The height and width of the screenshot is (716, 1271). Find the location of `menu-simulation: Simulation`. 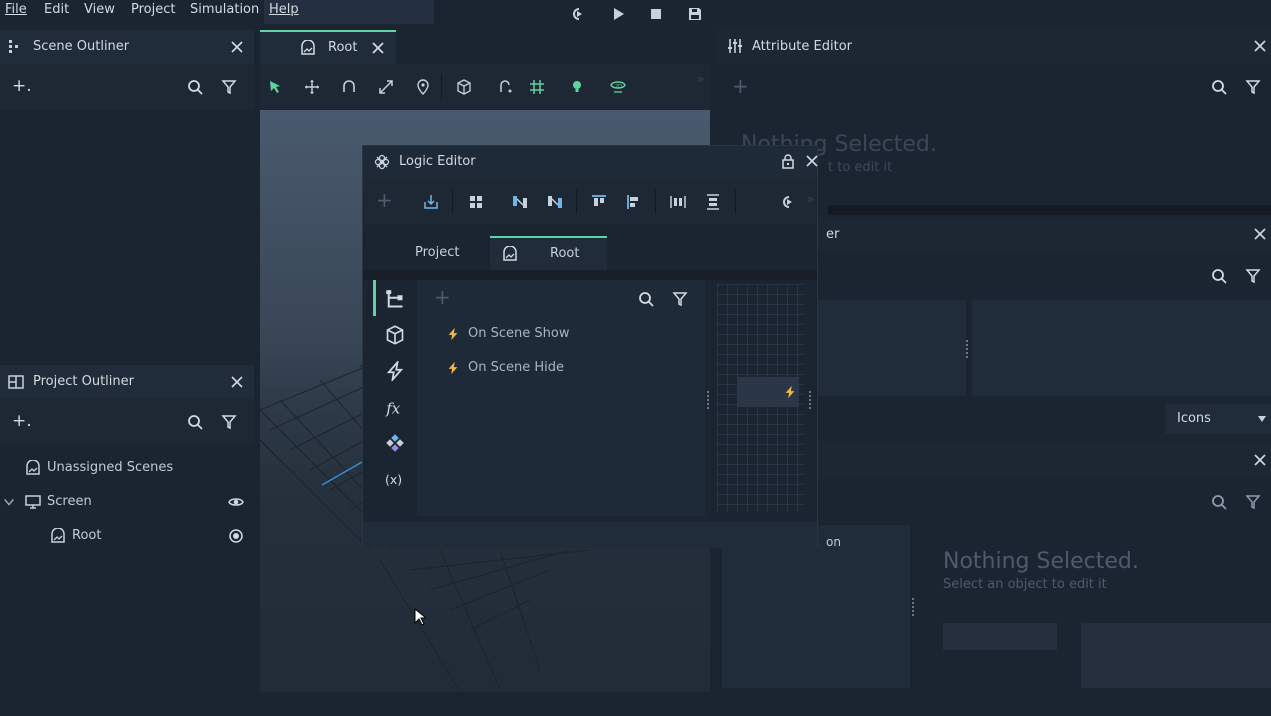

menu-simulation: Simulation is located at coordinates (224, 12).